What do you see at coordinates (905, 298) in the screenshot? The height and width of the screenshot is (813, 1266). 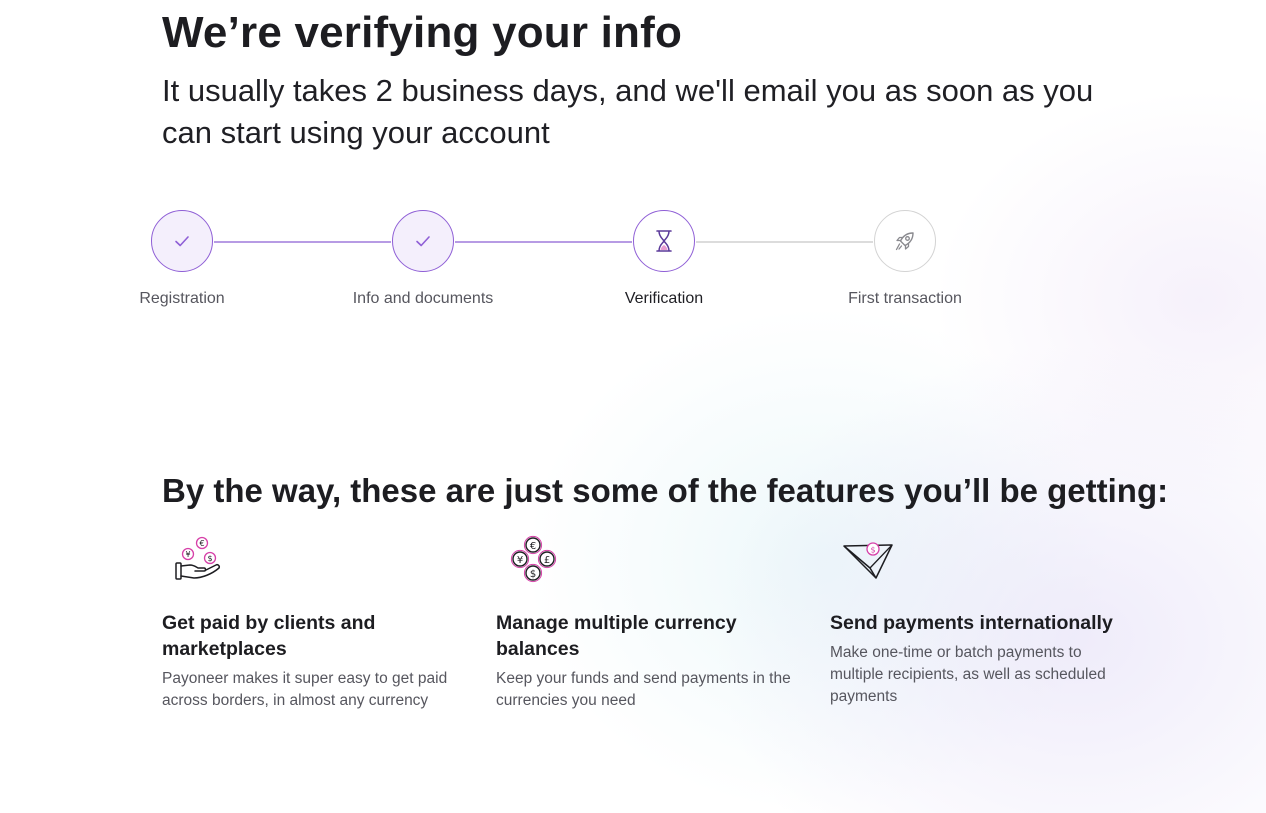 I see `step-label: First transaction` at bounding box center [905, 298].